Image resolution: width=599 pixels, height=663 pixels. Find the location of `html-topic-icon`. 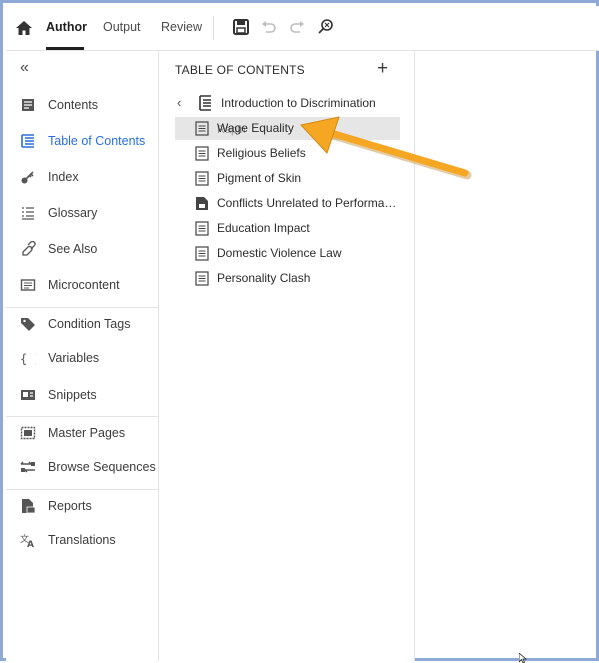

html-topic-icon is located at coordinates (202, 203).